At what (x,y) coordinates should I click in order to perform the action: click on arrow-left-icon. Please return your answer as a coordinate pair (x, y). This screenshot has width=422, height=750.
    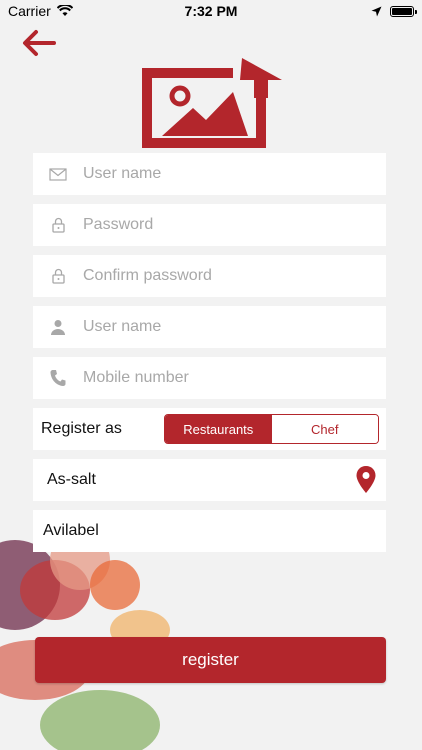
    Looking at the image, I should click on (39, 43).